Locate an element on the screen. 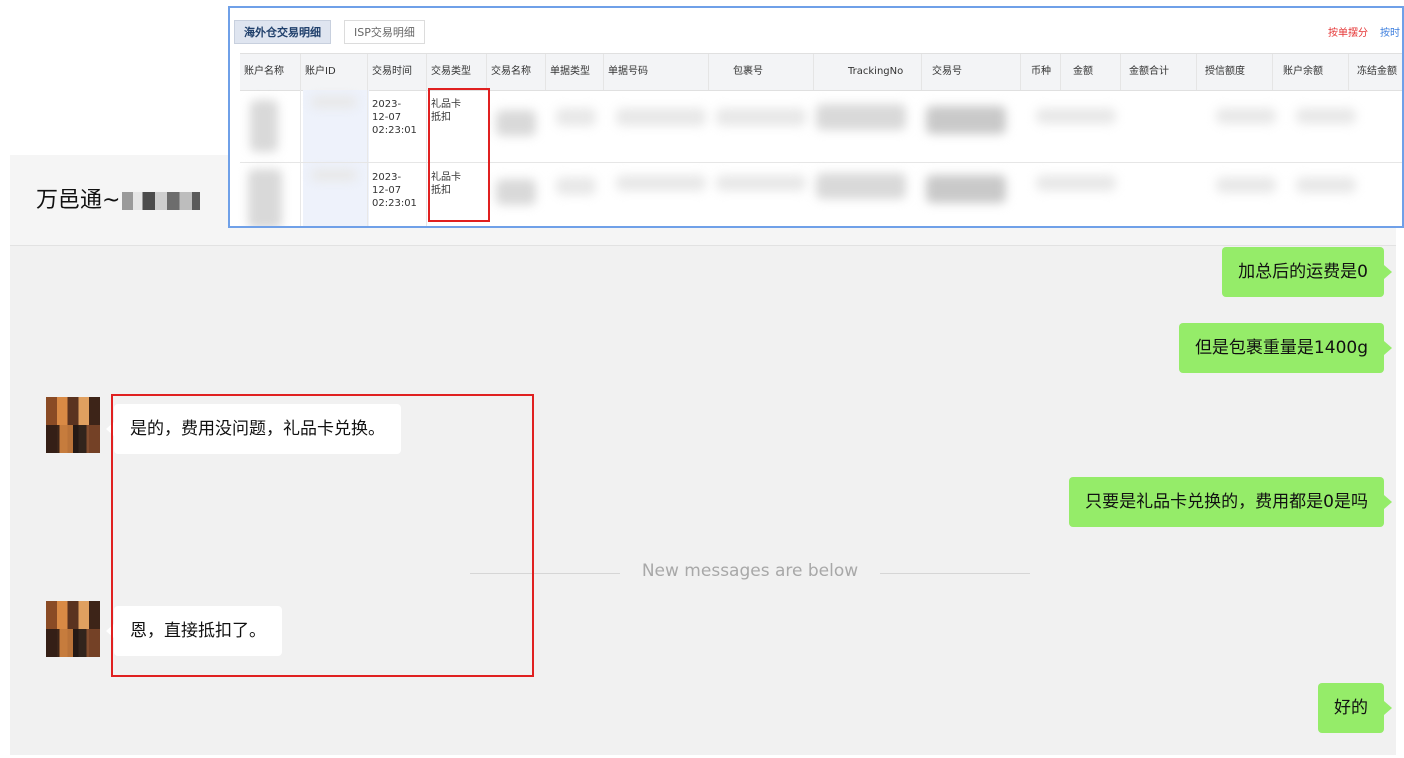  trade-type-highlight-box is located at coordinates (459, 155).